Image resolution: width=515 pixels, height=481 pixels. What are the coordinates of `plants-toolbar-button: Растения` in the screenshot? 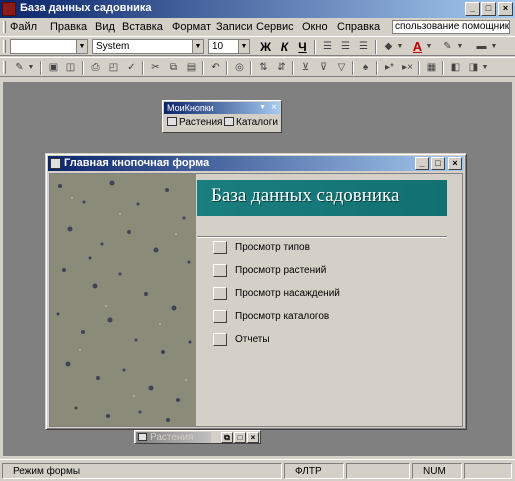 It's located at (194, 123).